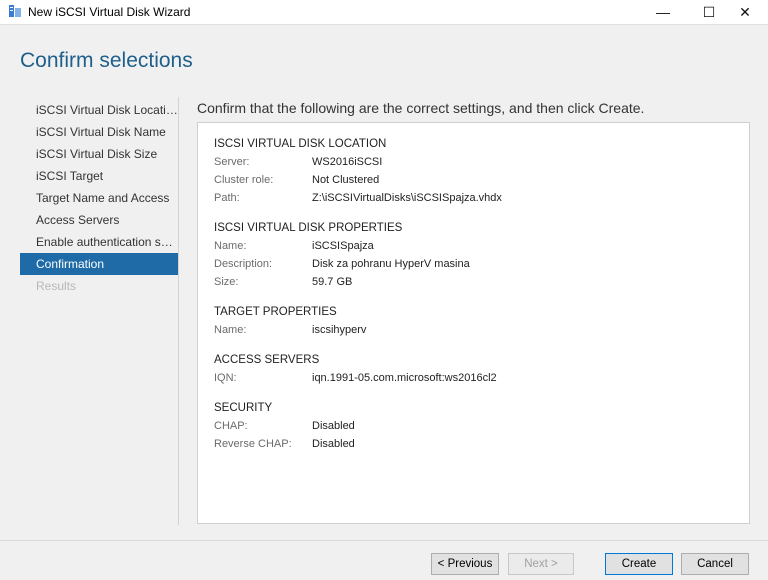  Describe the element at coordinates (300, 144) in the screenshot. I see `section-title: ISCSI VIRTUAL DISK LOCATION` at that location.